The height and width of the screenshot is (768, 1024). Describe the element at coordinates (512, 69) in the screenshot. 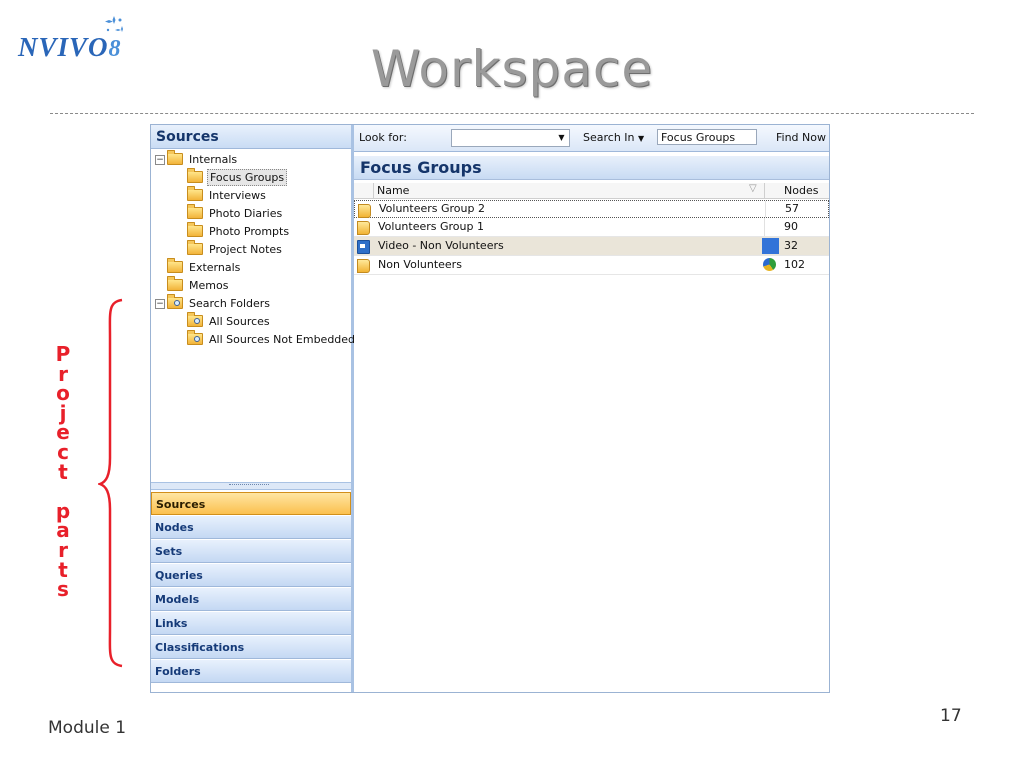

I see `slide-title: Workspace` at that location.